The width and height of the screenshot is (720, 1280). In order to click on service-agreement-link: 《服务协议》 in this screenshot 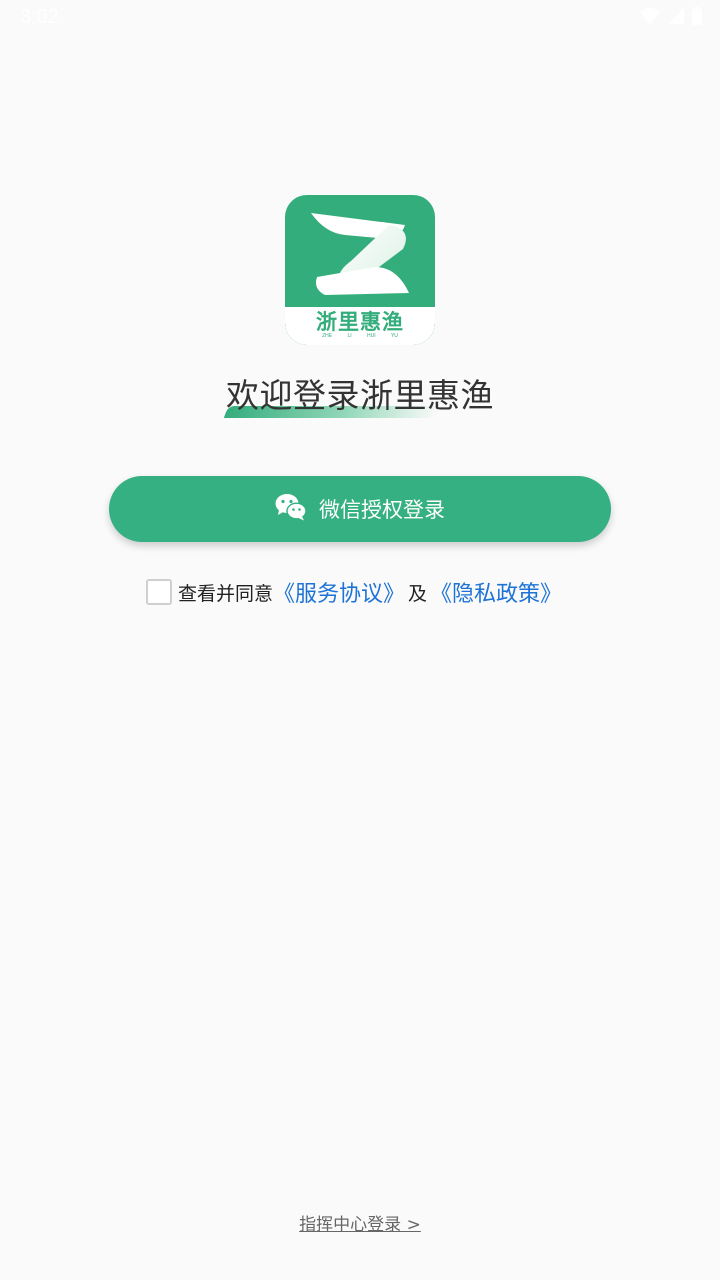, I will do `click(339, 592)`.